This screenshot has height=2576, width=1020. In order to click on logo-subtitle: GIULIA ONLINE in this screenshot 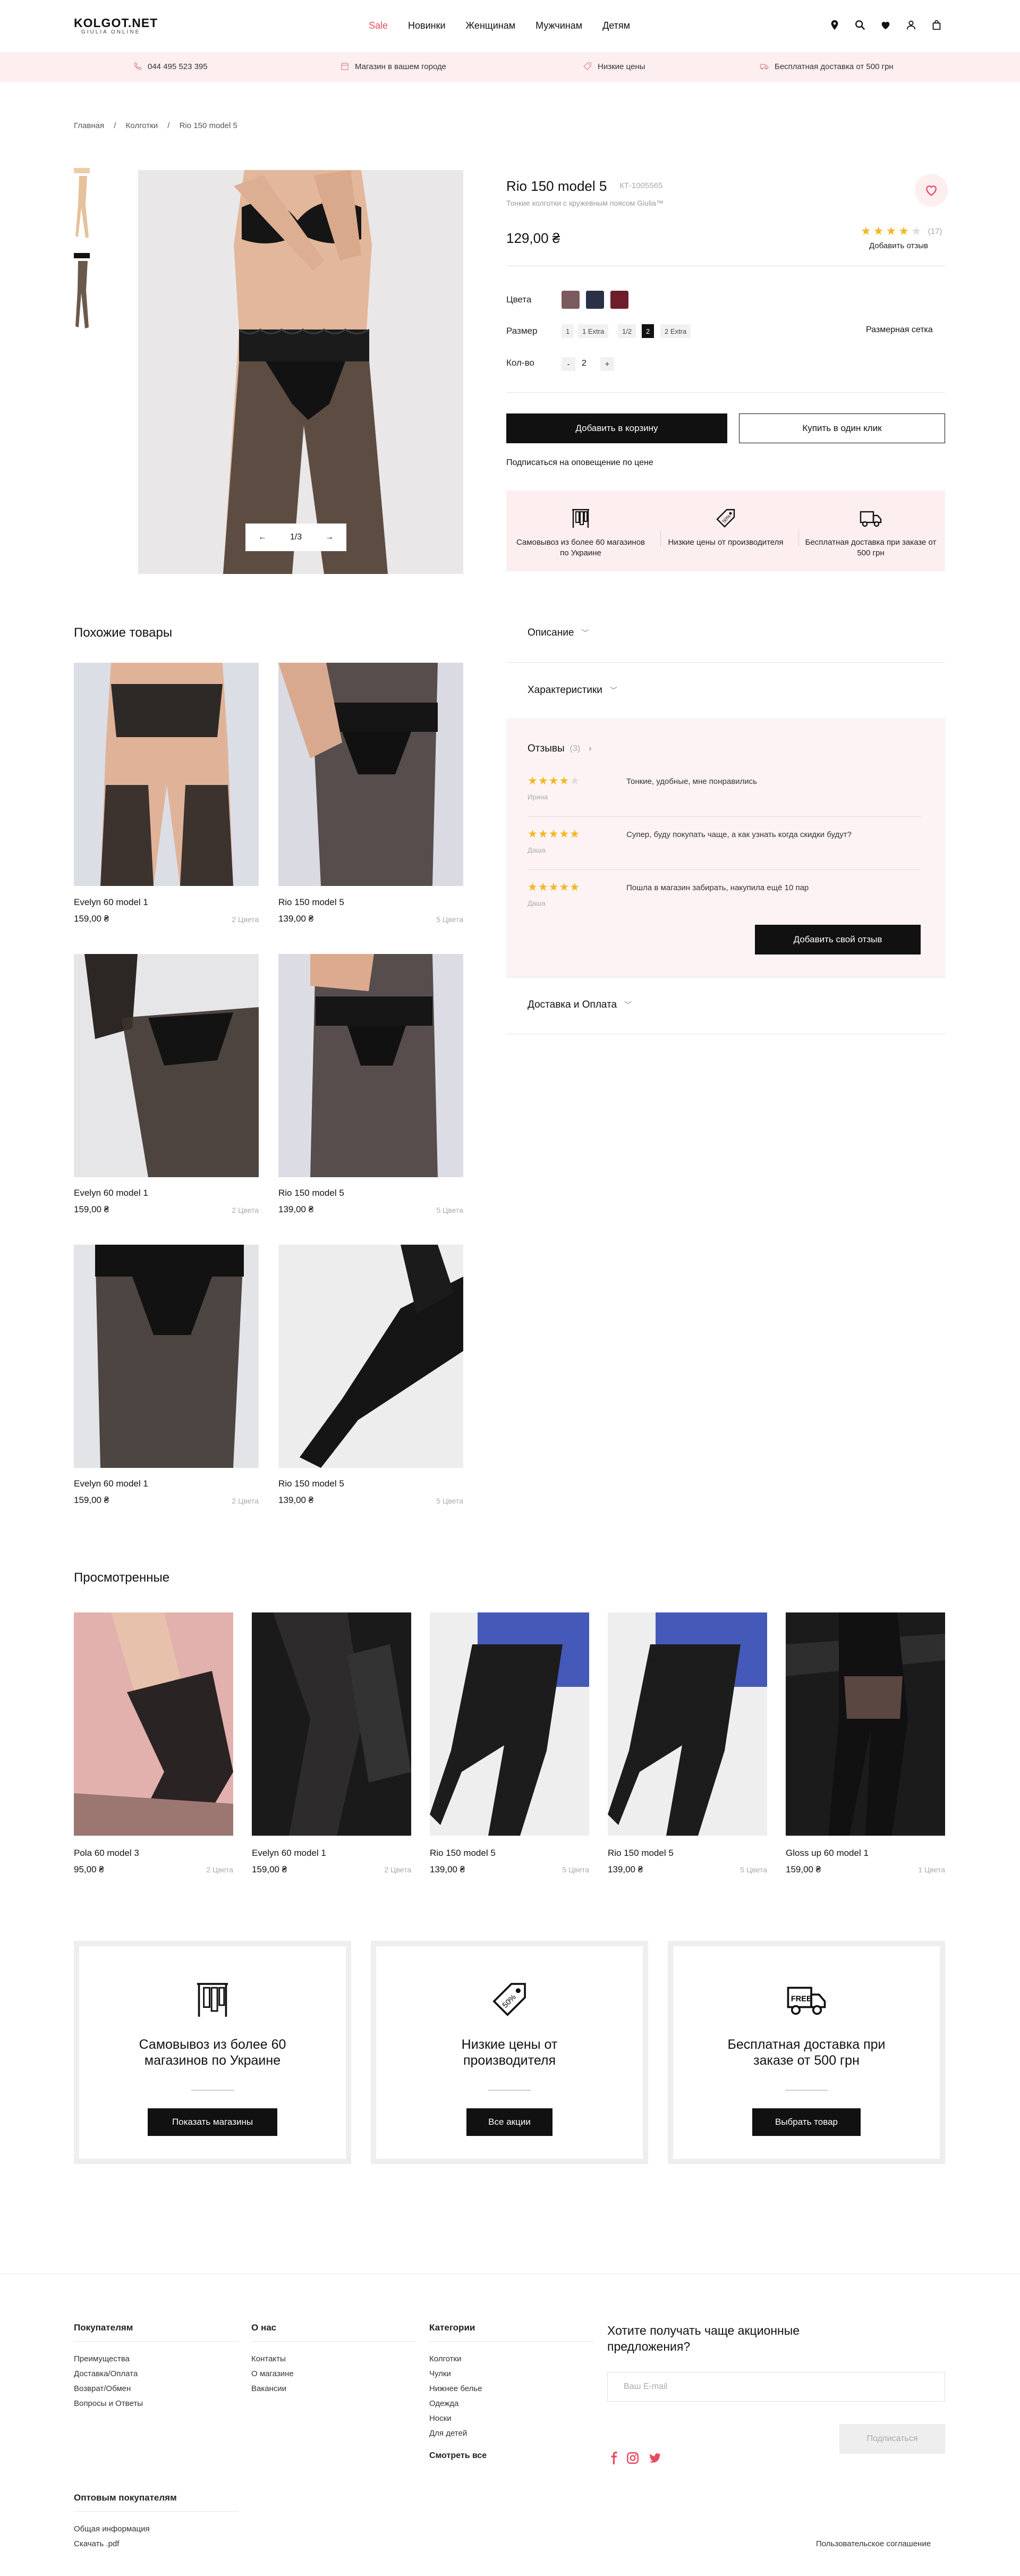, I will do `click(111, 32)`.